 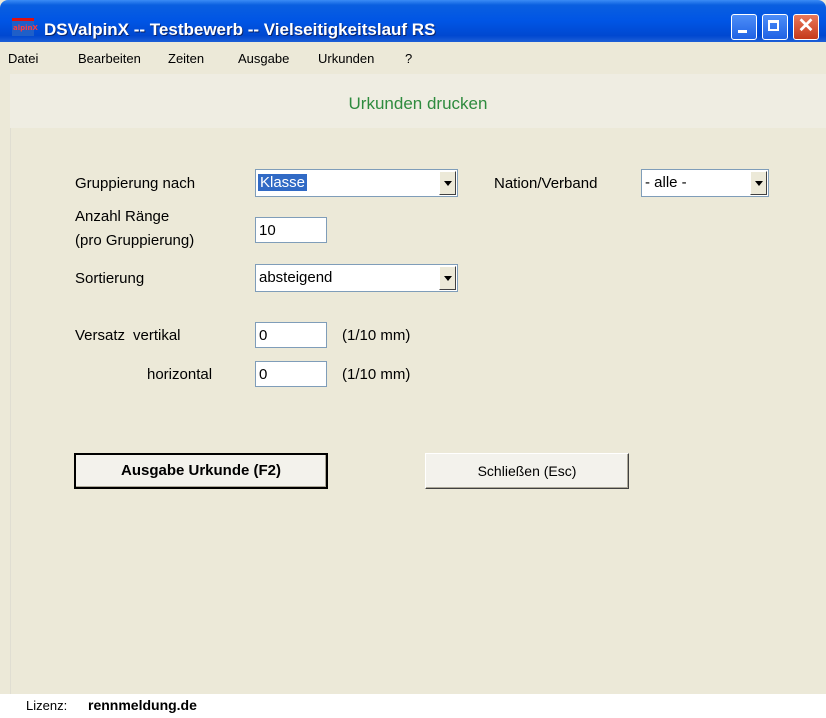 I want to click on menu-urkunden: Urkunden, so click(x=346, y=58).